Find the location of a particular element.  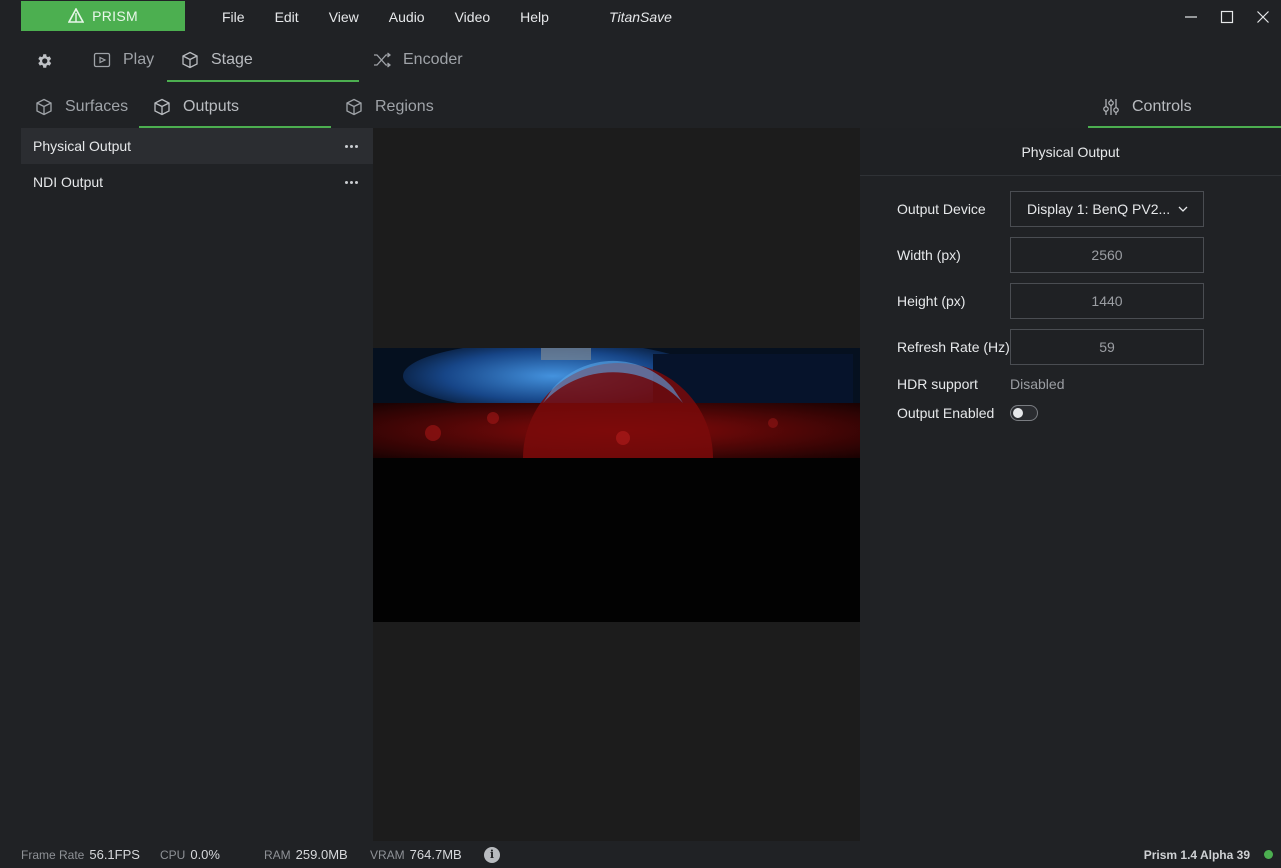

tab-encoder: Encoder is located at coordinates (418, 60).